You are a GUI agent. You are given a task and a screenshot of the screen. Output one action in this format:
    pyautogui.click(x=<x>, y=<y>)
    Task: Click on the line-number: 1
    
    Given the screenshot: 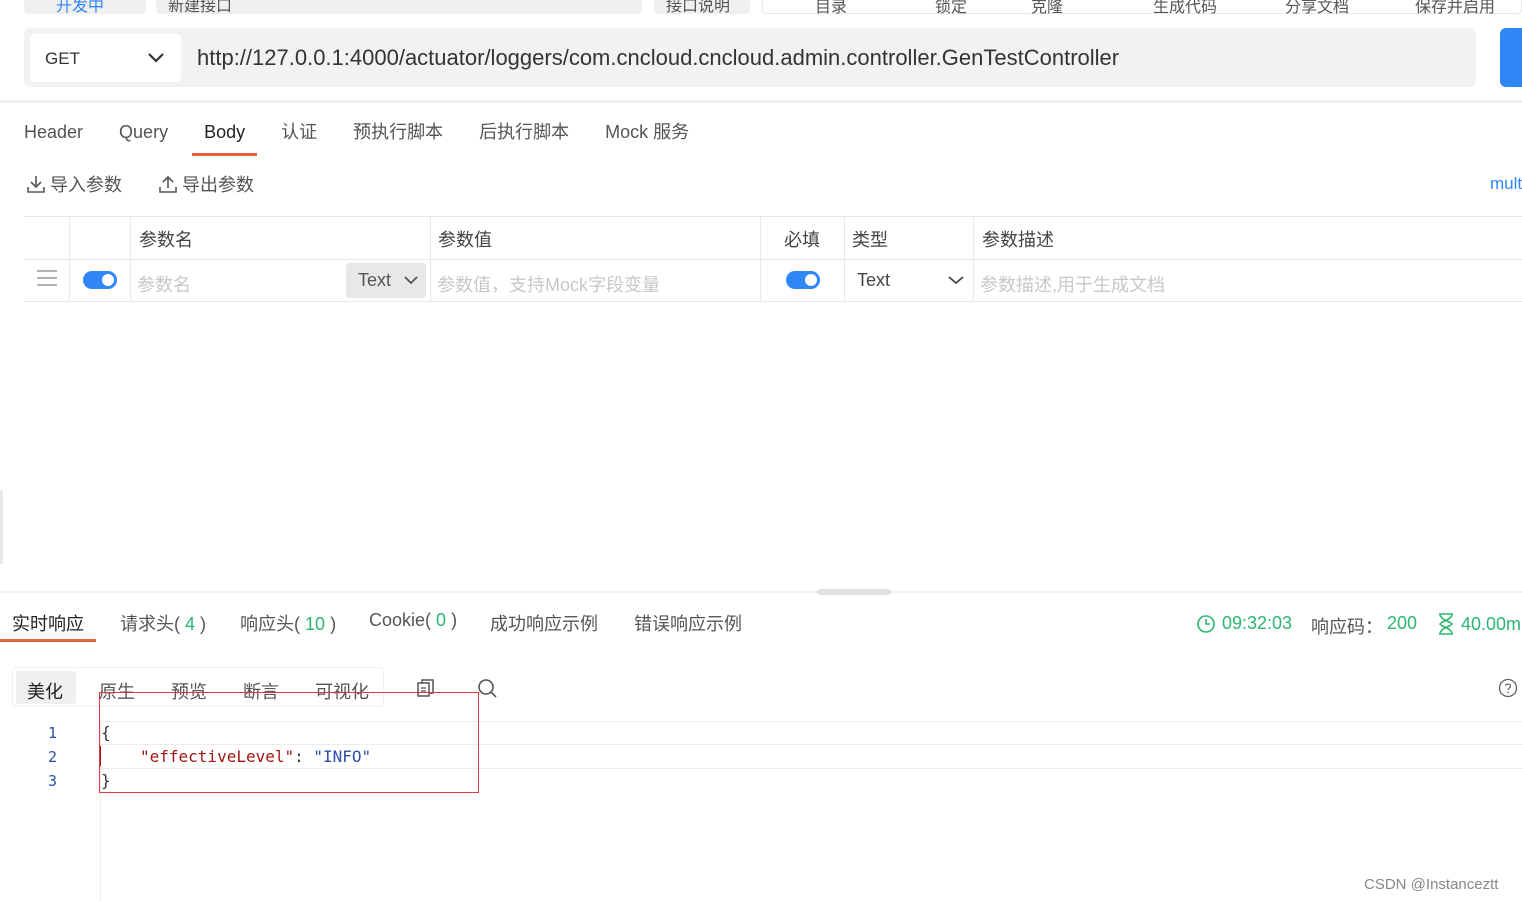 What is the action you would take?
    pyautogui.click(x=53, y=733)
    